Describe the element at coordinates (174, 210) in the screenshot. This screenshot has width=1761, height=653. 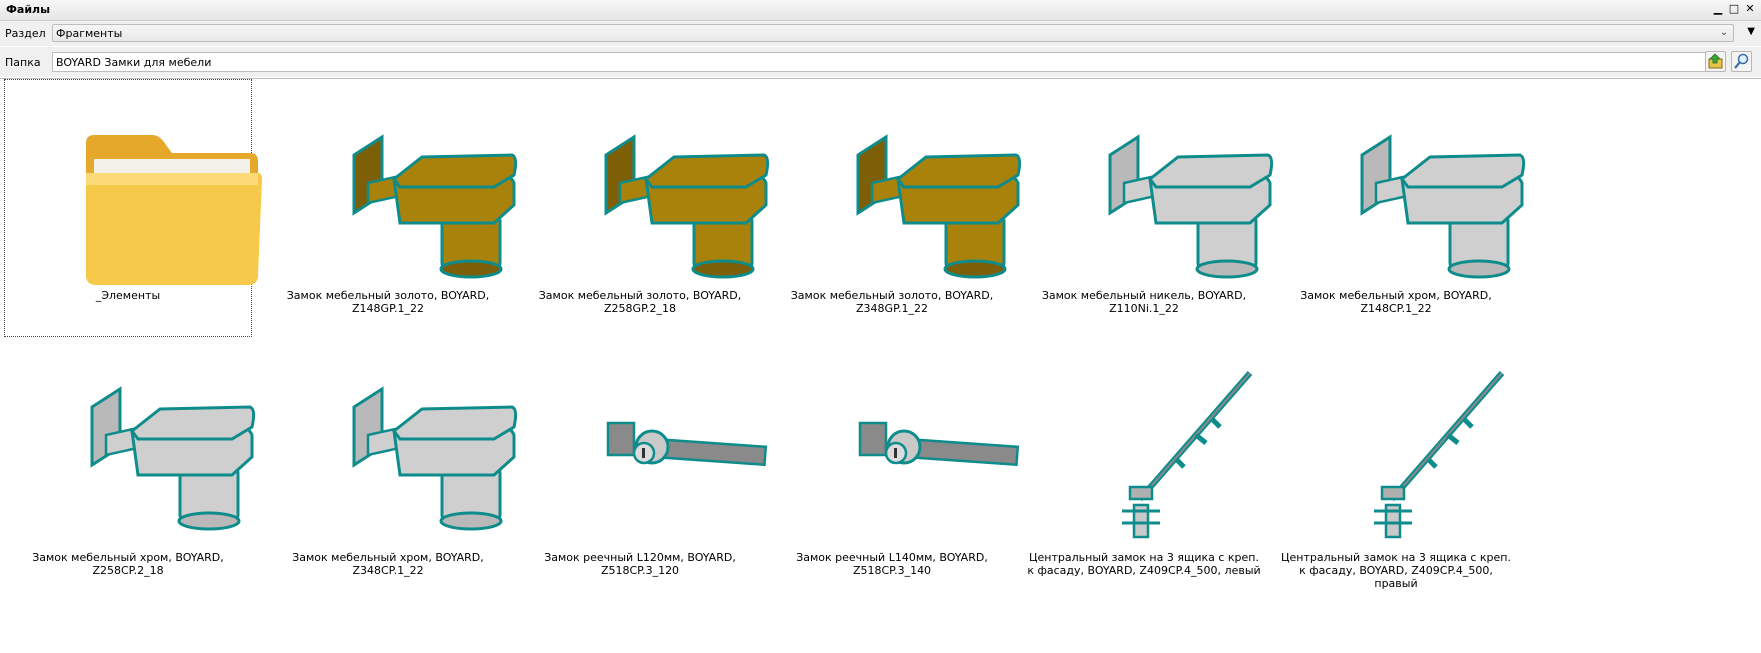
I see `folder-icon` at that location.